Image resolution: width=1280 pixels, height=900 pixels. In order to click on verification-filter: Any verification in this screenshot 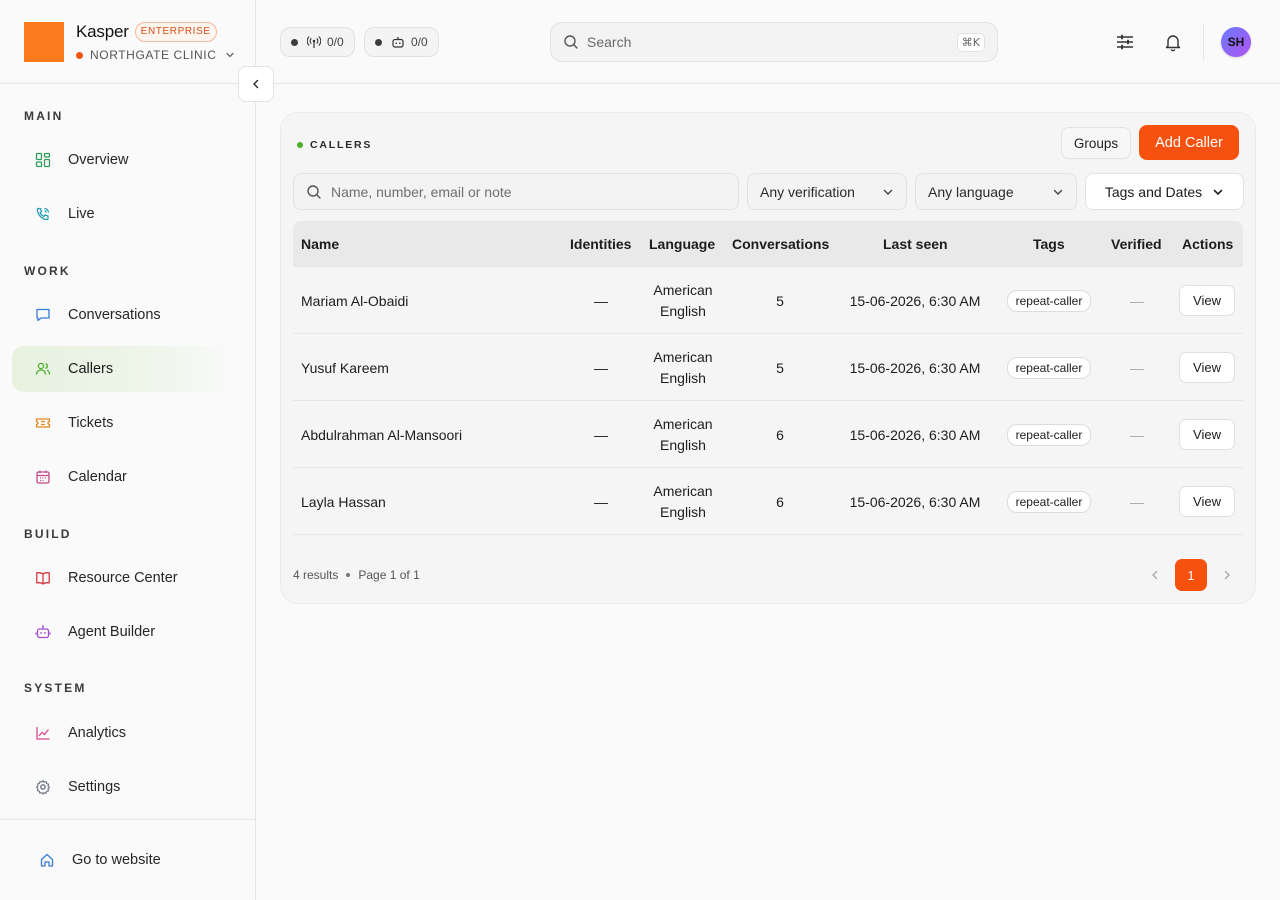, I will do `click(827, 191)`.